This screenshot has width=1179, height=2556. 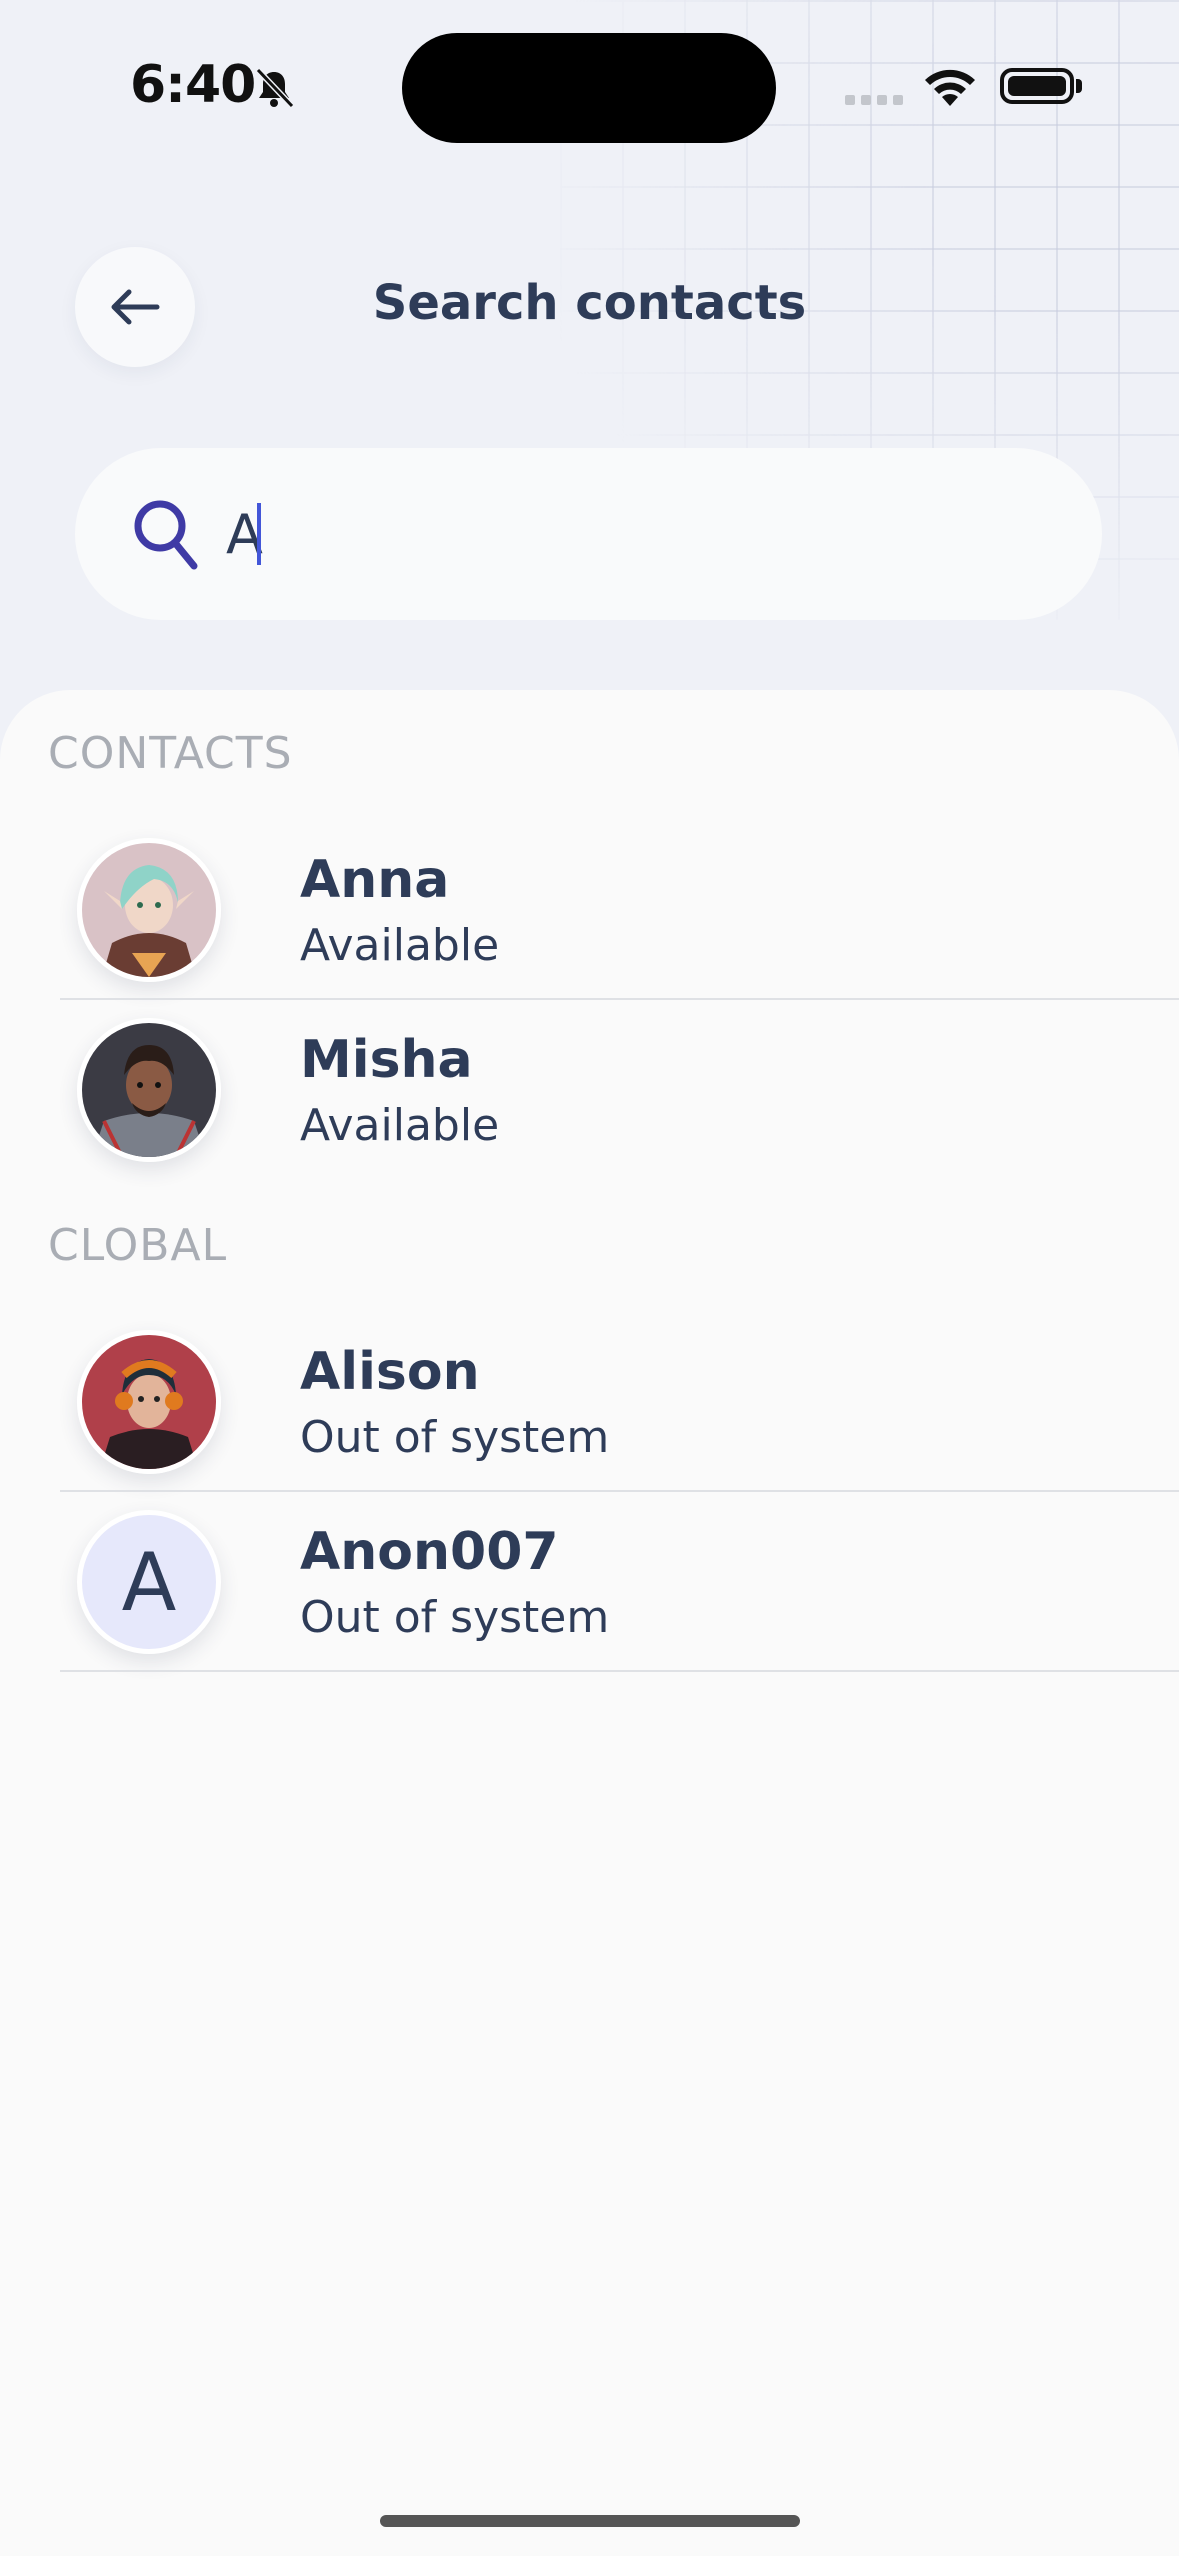 What do you see at coordinates (275, 88) in the screenshot?
I see `bell-muted-icon` at bounding box center [275, 88].